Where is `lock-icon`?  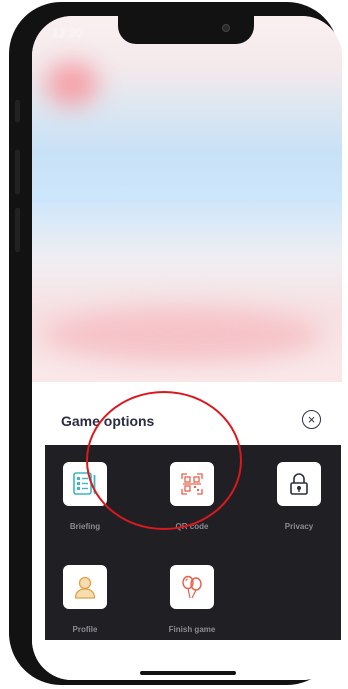
lock-icon is located at coordinates (299, 484).